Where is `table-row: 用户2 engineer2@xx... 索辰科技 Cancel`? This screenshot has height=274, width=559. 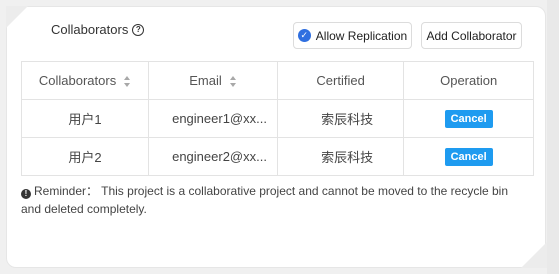
table-row: 用户2 engineer2@xx... 索辰科技 Cancel is located at coordinates (277, 156).